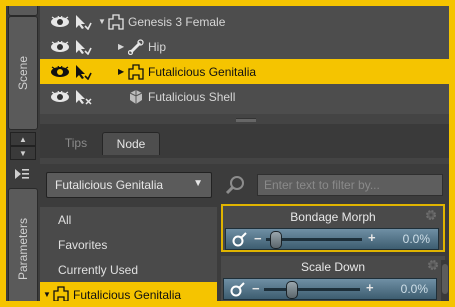 This screenshot has height=307, width=455. What do you see at coordinates (23, 249) in the screenshot?
I see `parameters-tab-label: Parameters` at bounding box center [23, 249].